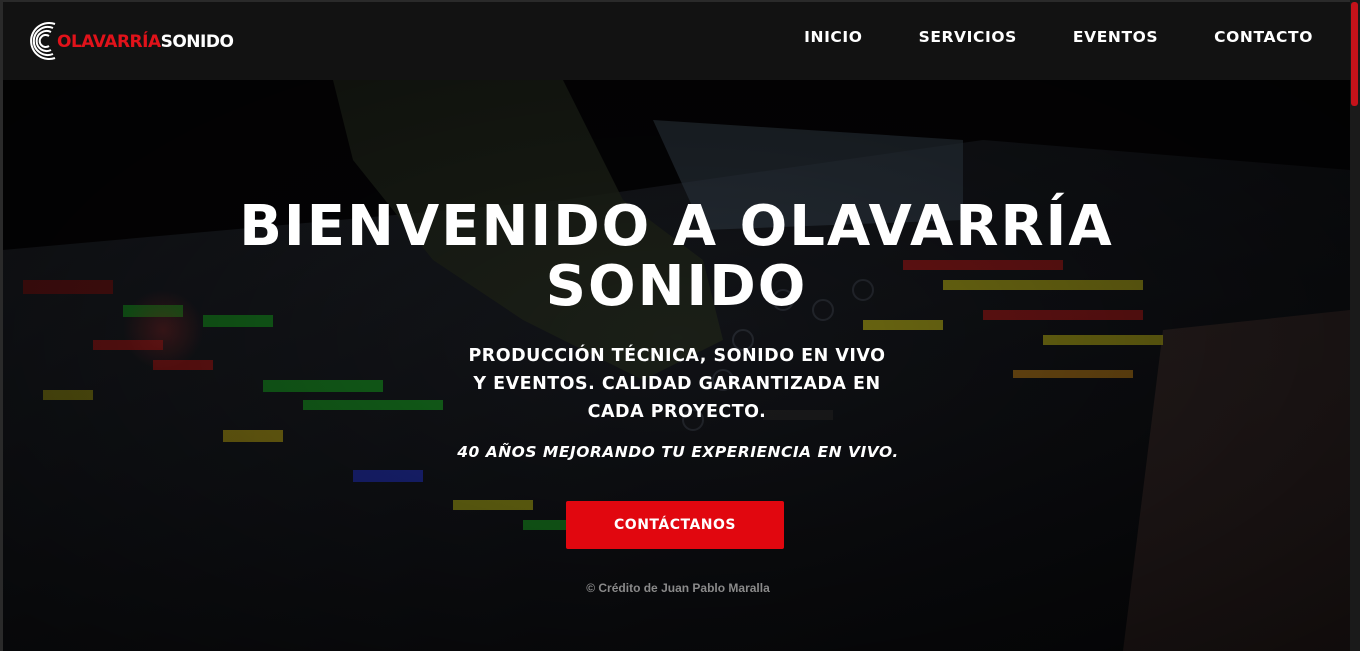 The width and height of the screenshot is (1360, 651). What do you see at coordinates (677, 356) in the screenshot?
I see `hero-subtitle-line1: PRODUCCIÓN TÉCNICA, SONIDO EN VIVO` at bounding box center [677, 356].